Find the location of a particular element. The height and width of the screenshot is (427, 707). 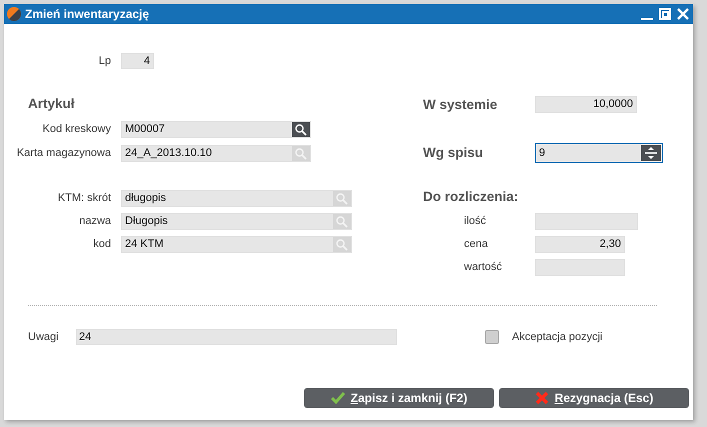

search-button is located at coordinates (301, 129).